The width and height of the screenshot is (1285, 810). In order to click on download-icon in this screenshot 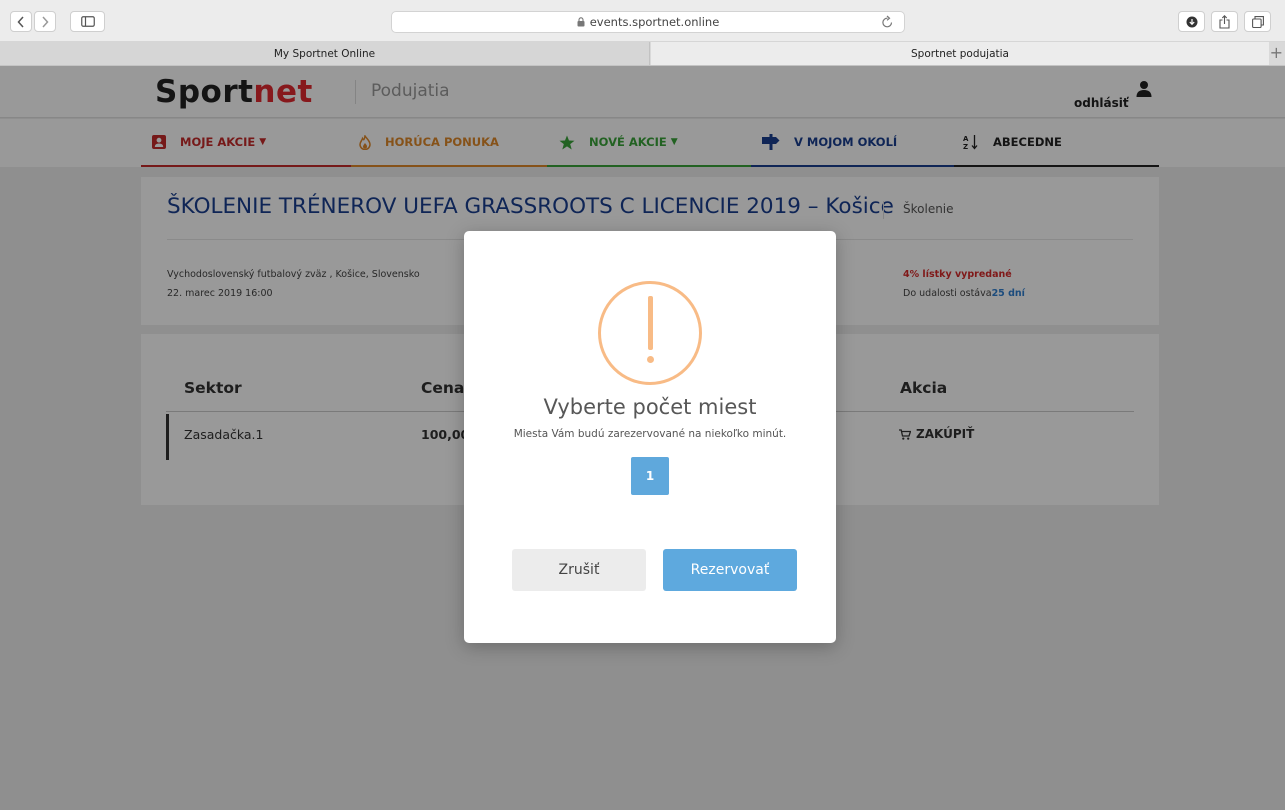, I will do `click(1191, 21)`.